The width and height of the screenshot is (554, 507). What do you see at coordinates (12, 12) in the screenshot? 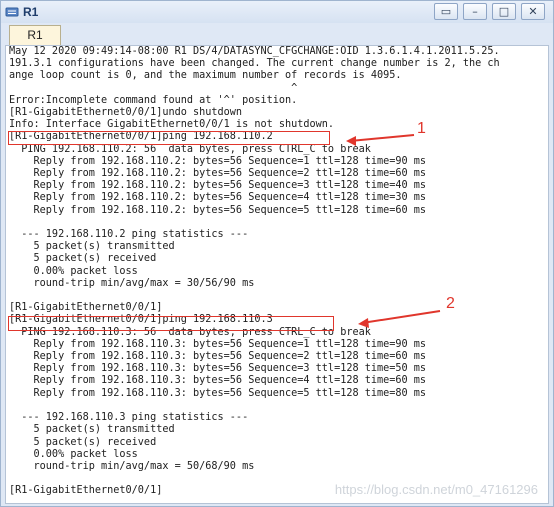
I see `router-app-icon` at bounding box center [12, 12].